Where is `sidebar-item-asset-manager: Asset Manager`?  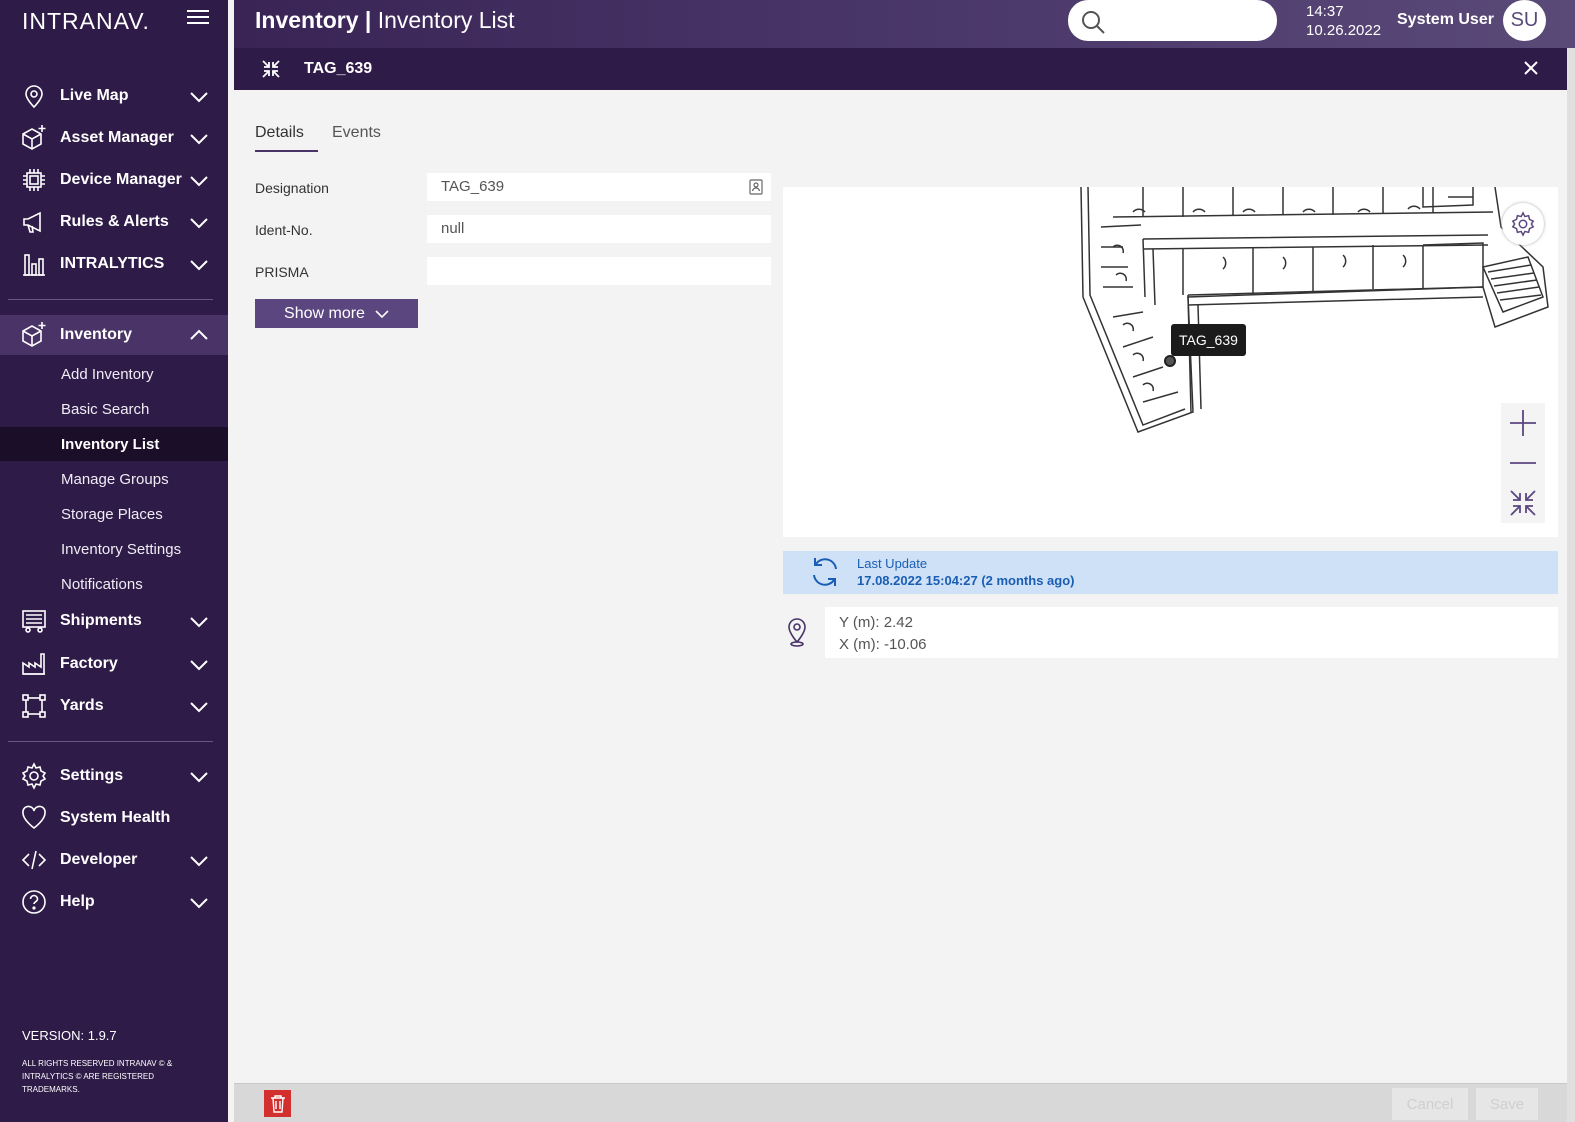
sidebar-item-asset-manager: Asset Manager is located at coordinates (114, 138).